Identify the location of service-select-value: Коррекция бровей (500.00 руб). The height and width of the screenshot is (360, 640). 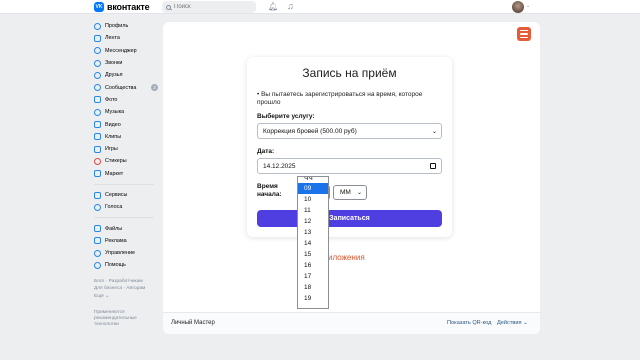
(310, 131).